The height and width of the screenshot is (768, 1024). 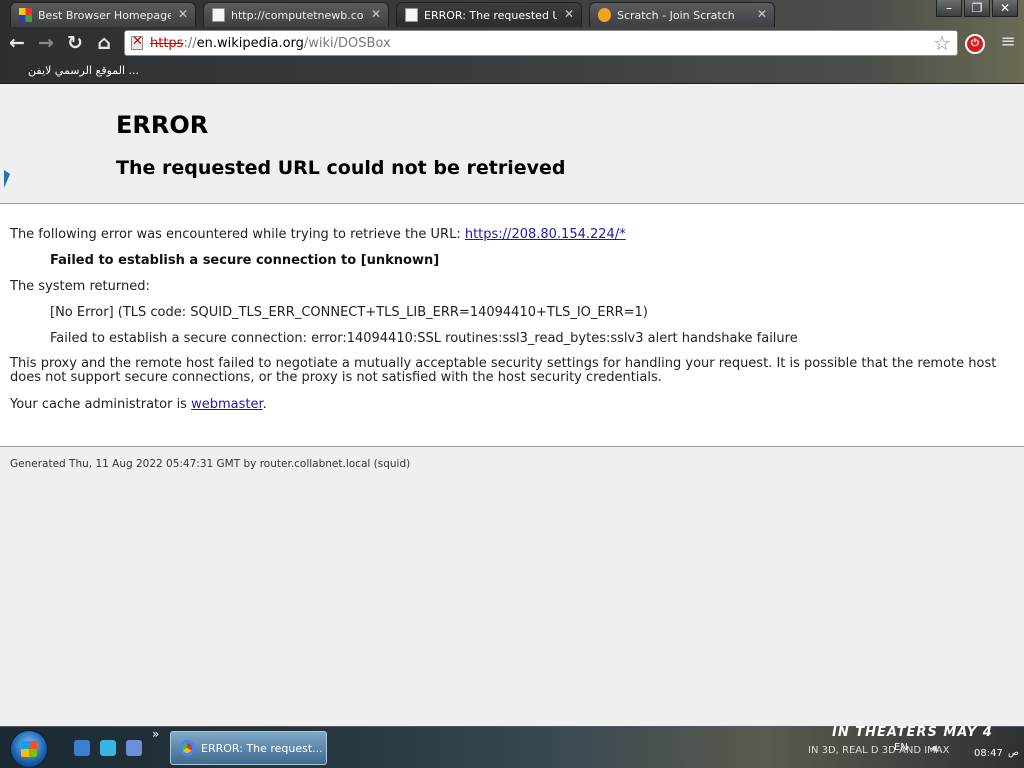 What do you see at coordinates (82, 748) in the screenshot?
I see `quicklaunch-icon` at bounding box center [82, 748].